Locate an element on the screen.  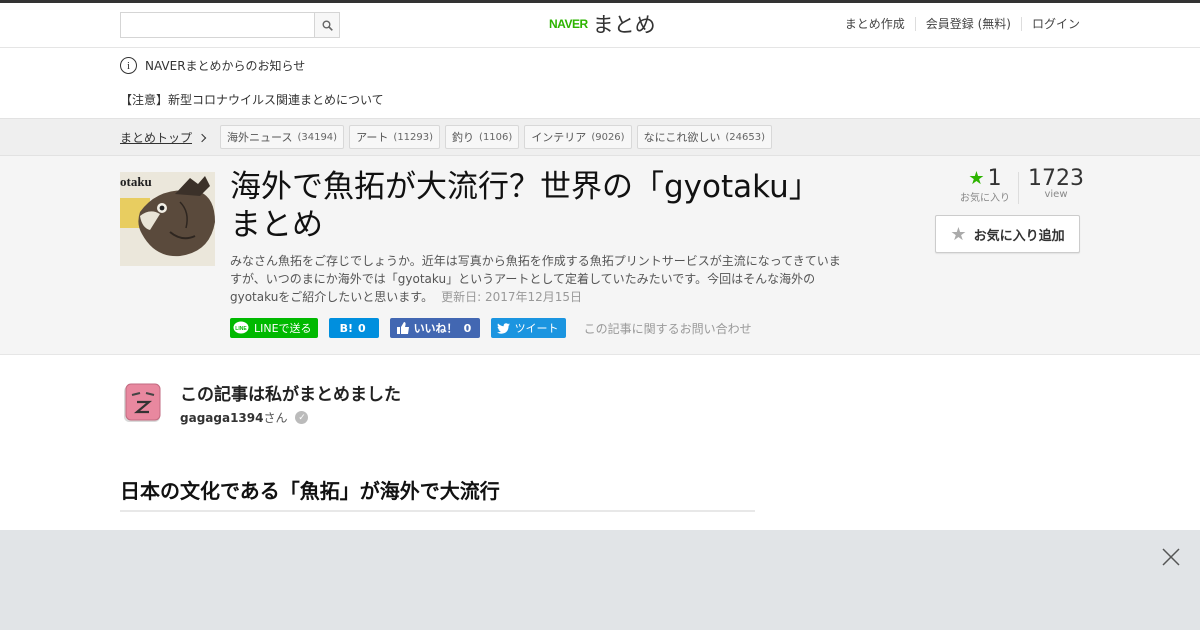
category-count: (34194) is located at coordinates (317, 137).